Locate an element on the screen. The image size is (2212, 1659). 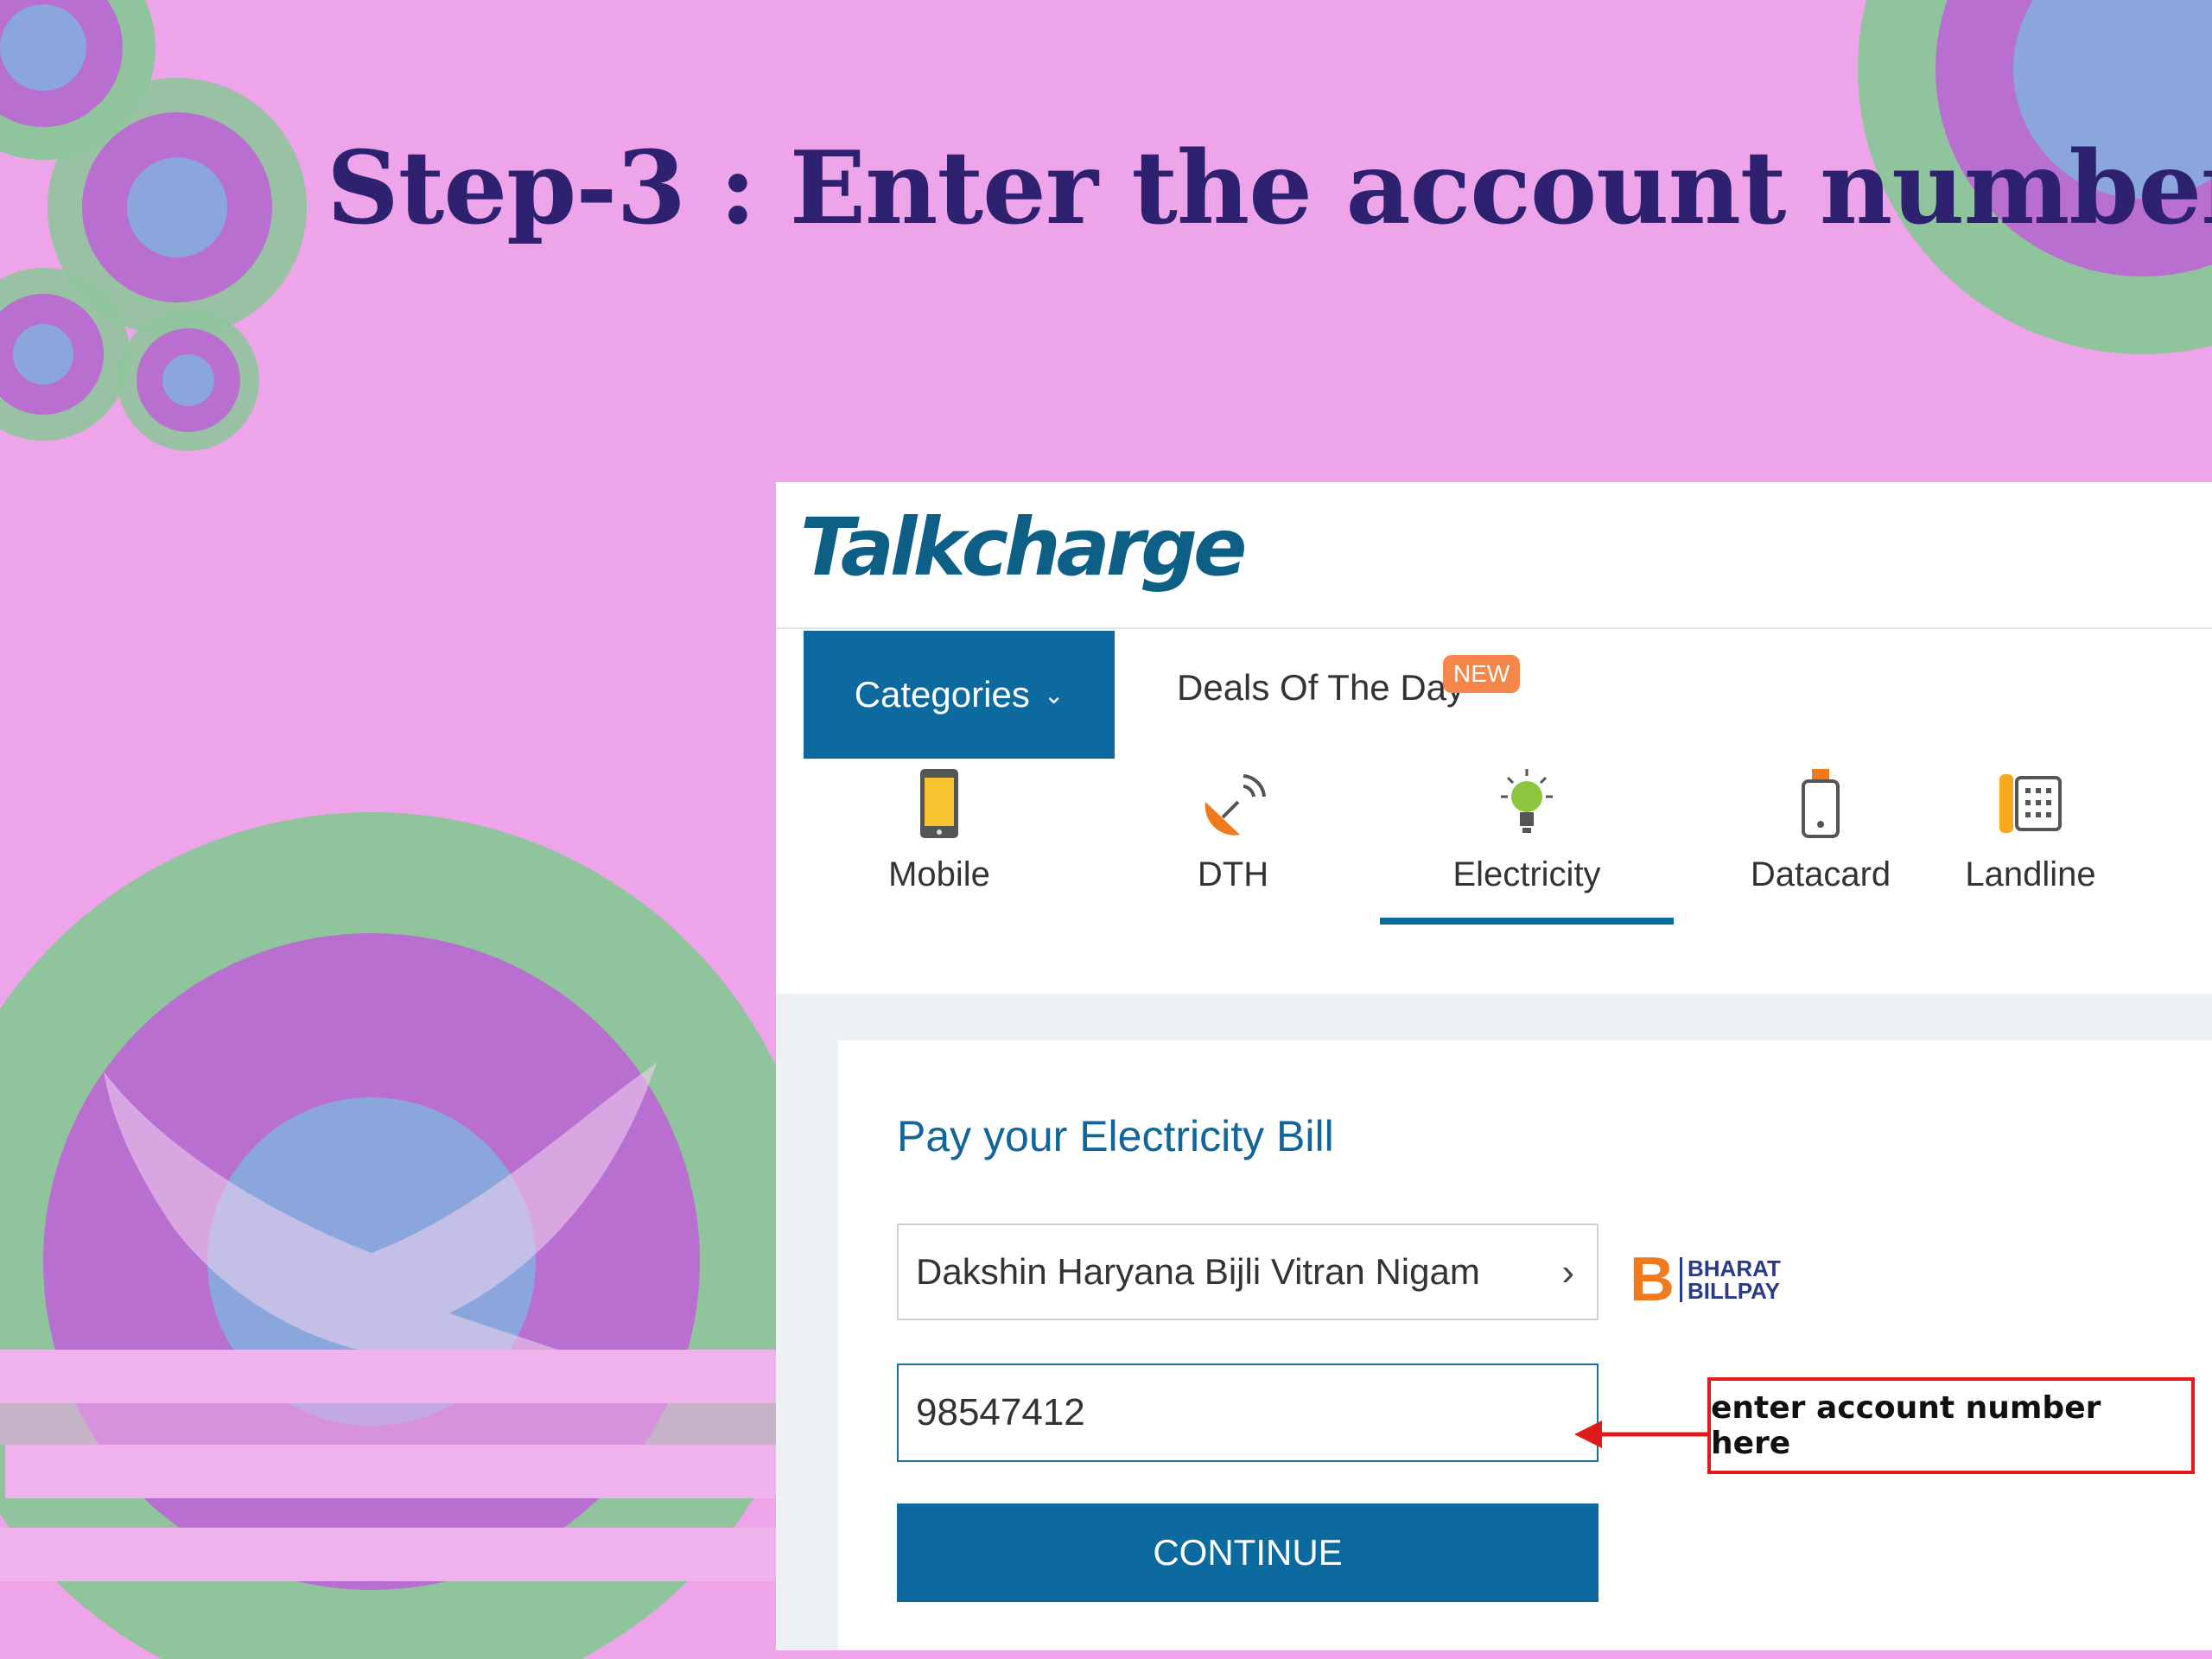
chevron-right-icon: › is located at coordinates (1567, 1272).